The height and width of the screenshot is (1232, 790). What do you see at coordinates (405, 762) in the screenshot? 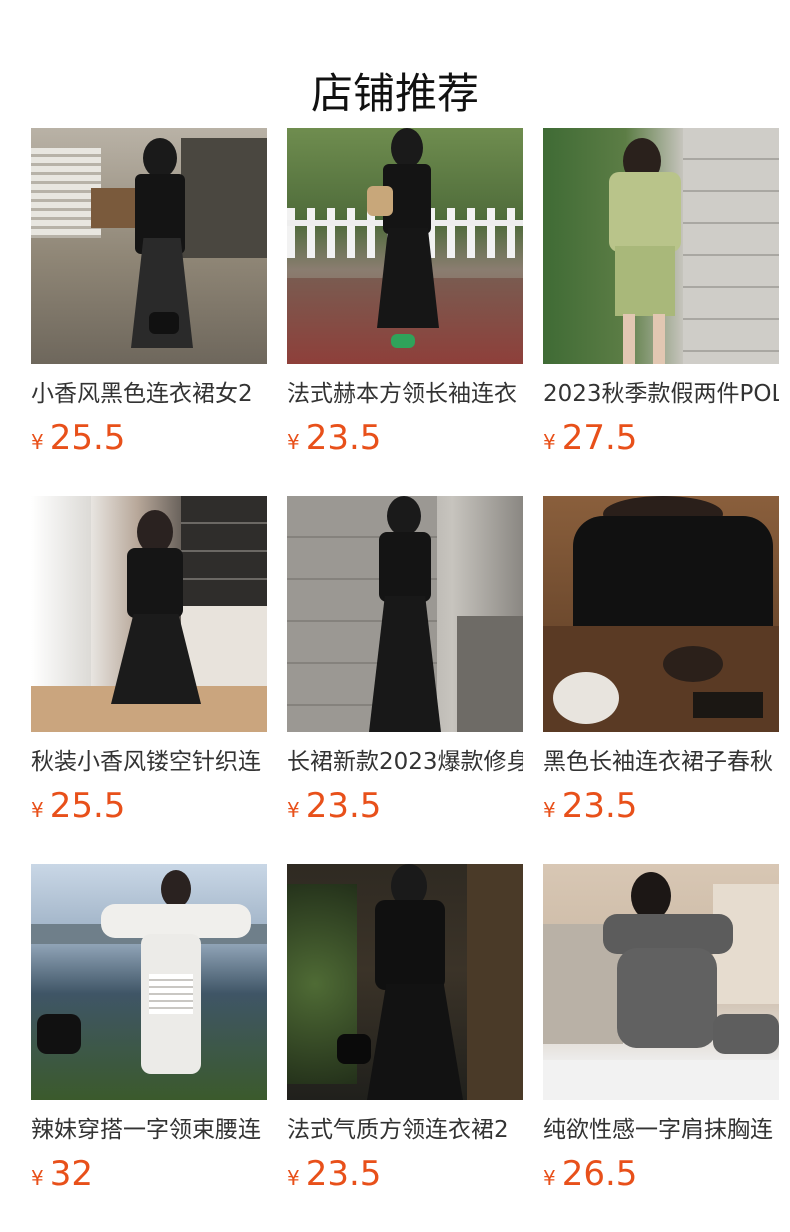
I see `product-name: 长裙新款2023爆款修身` at bounding box center [405, 762].